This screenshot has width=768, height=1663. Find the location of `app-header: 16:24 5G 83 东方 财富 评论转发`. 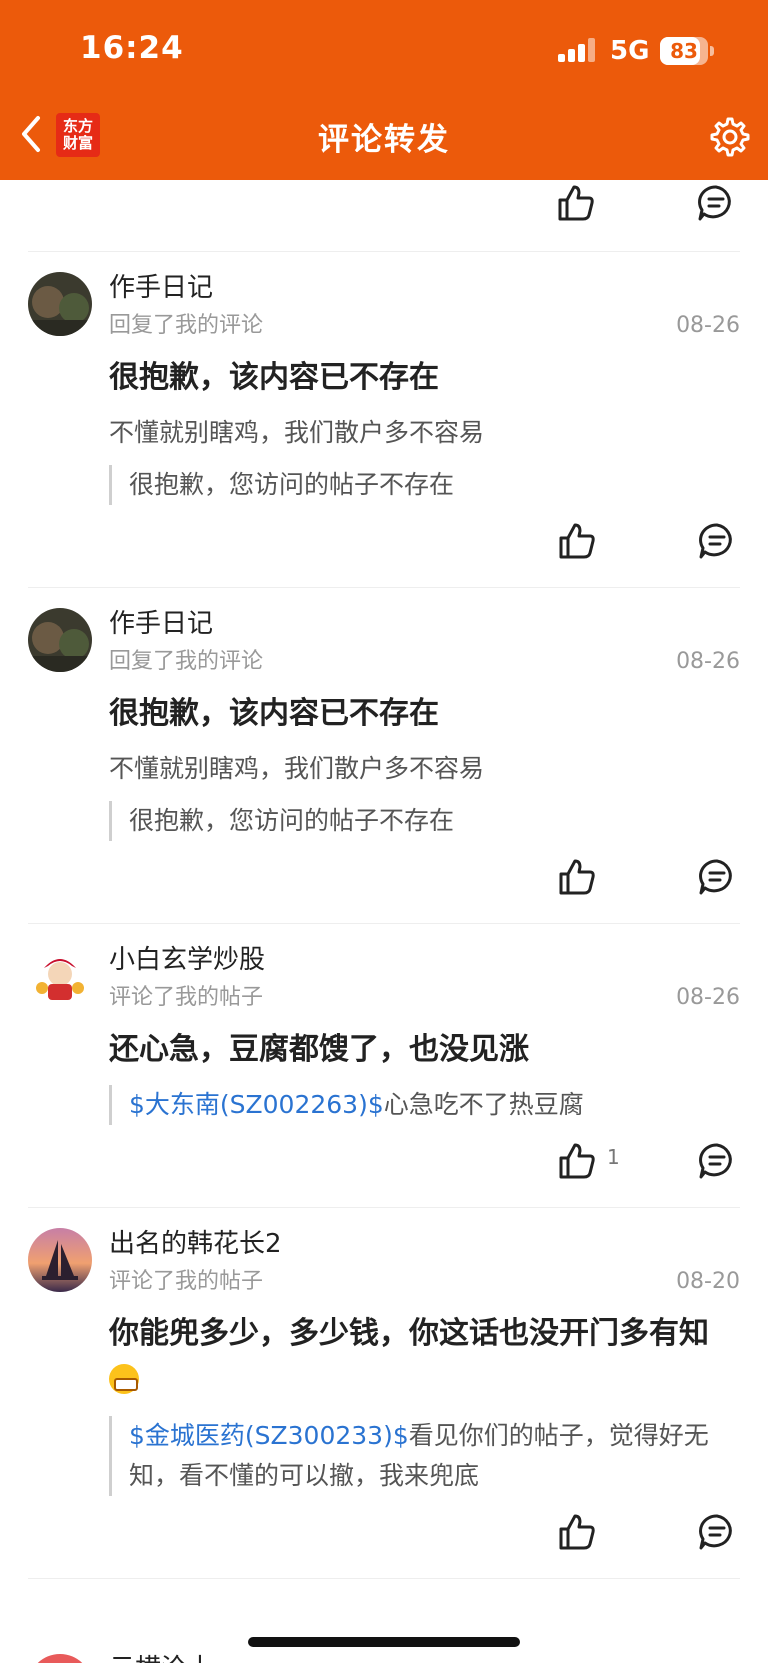

app-header: 16:24 5G 83 东方 财富 评论转发 is located at coordinates (384, 90).